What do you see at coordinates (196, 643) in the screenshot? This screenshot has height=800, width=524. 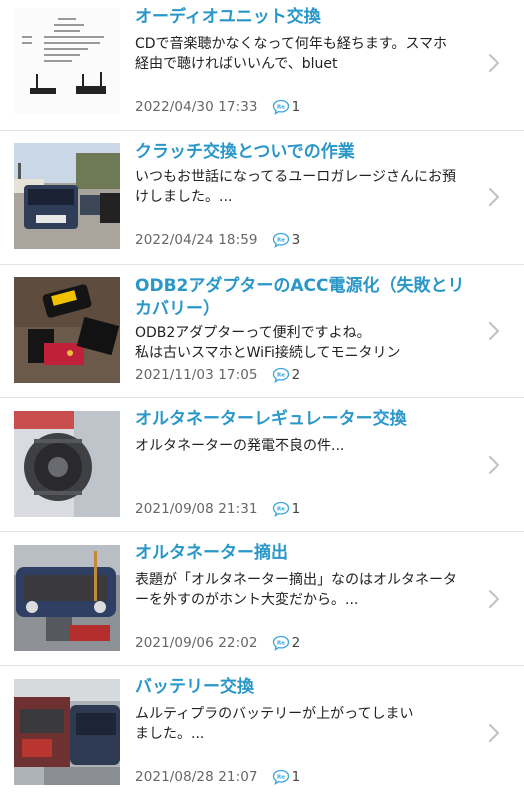 I see `post-date: 2021/09/06 22:02` at bounding box center [196, 643].